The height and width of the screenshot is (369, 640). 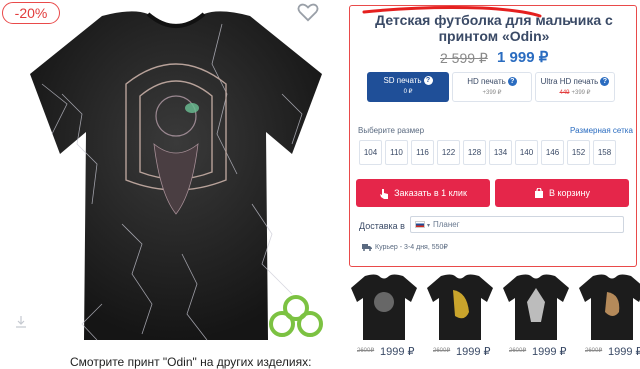 What do you see at coordinates (446, 224) in the screenshot?
I see `delivery-location: Планег` at bounding box center [446, 224].